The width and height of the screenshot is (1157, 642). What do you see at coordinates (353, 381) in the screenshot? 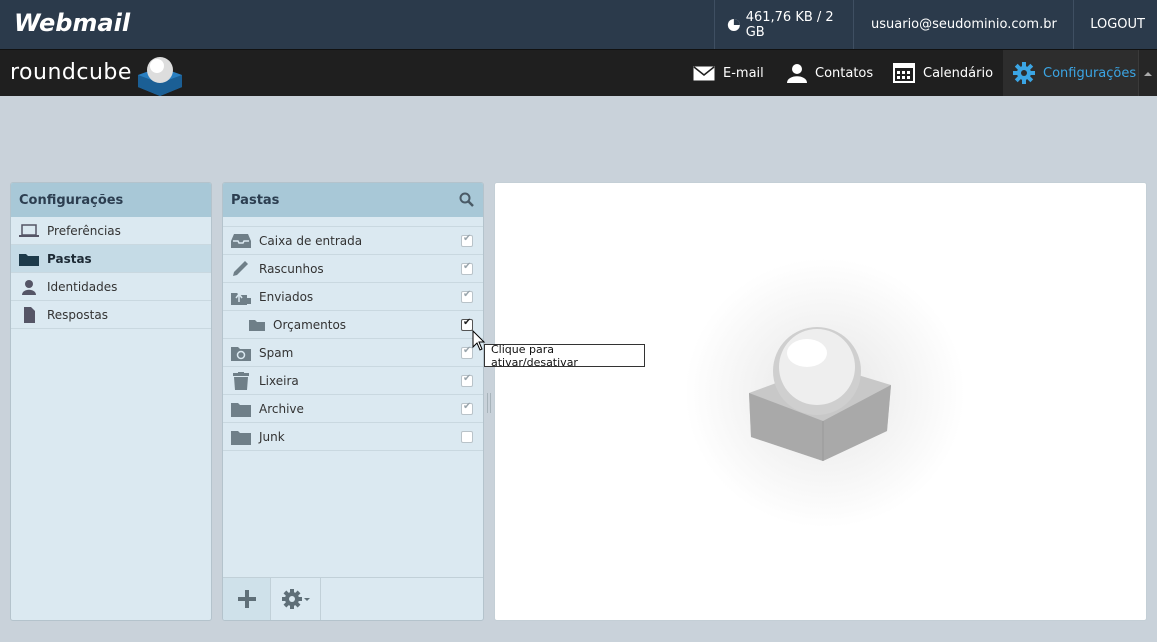
I see `folder-row-trash: Lixeira` at bounding box center [353, 381].